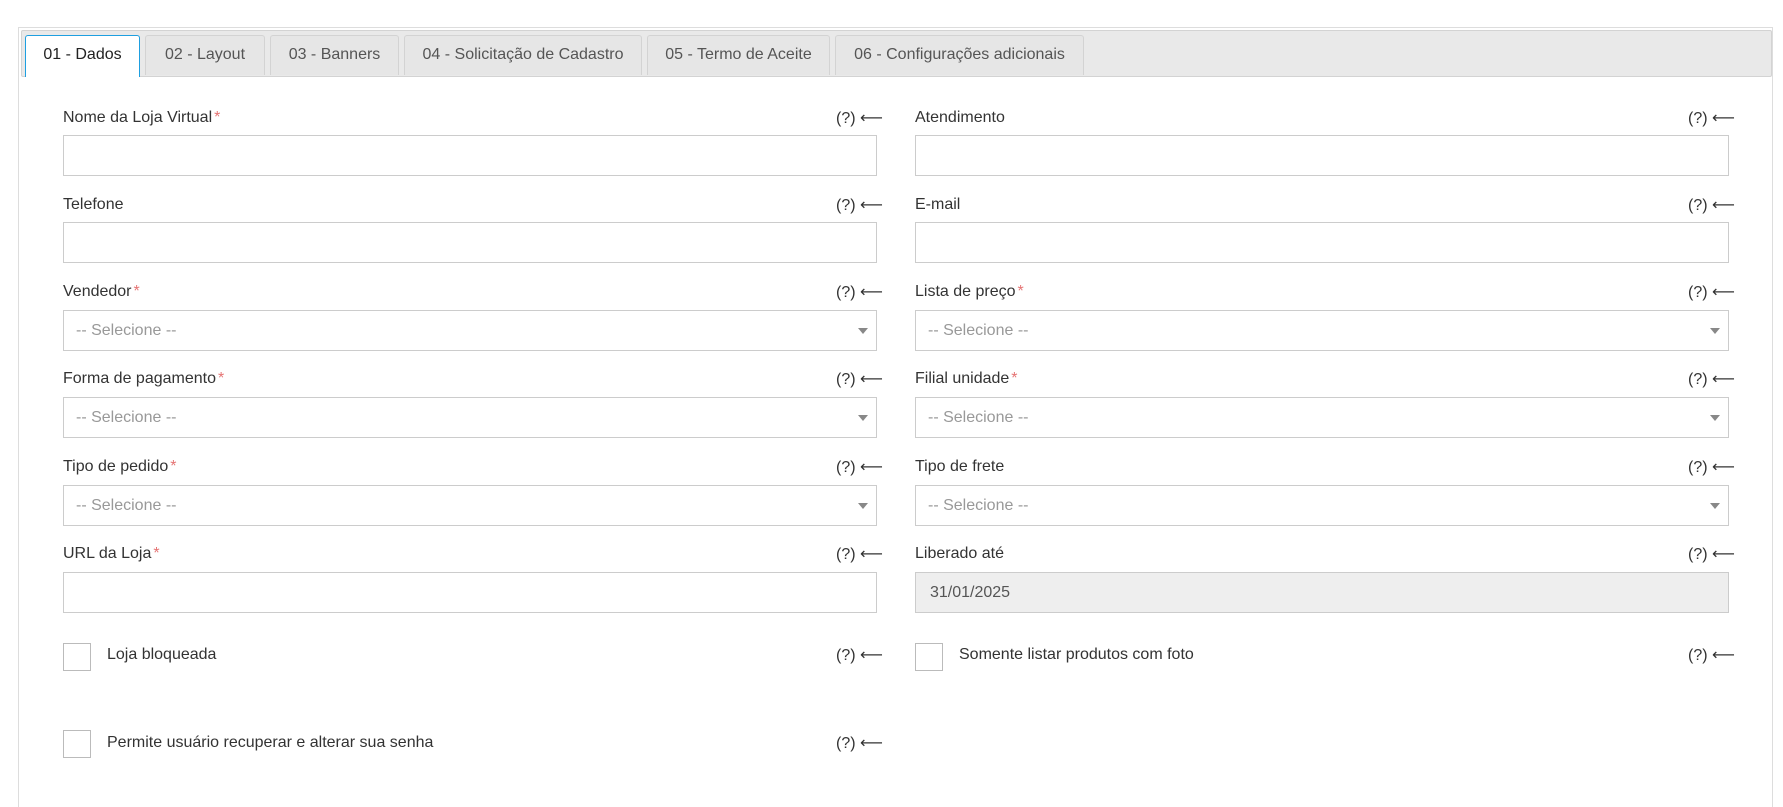 The image size is (1783, 807). Describe the element at coordinates (126, 505) in the screenshot. I see `order-type-selected-value: -- Selecione --` at that location.